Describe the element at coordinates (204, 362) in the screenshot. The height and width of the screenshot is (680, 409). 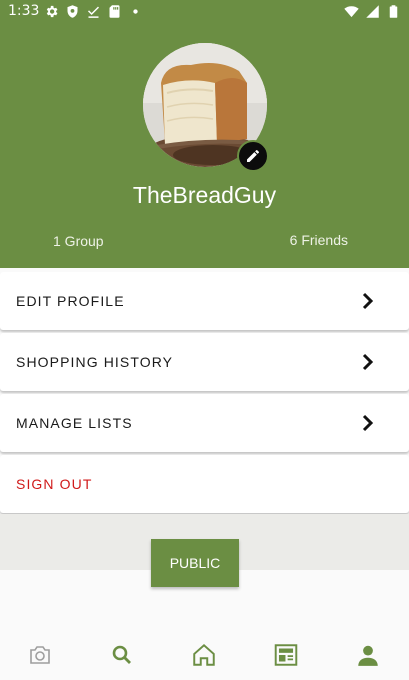
I see `menu-item-shopping-history: SHOPPING HISTORY` at that location.